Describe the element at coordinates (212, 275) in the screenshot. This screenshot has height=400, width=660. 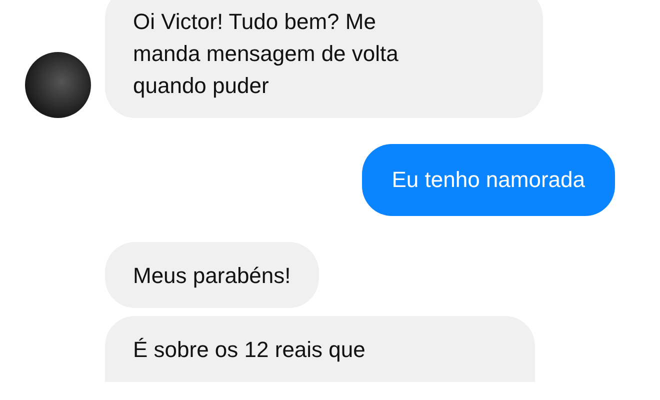
I see `message-bubble: Meus parabéns!` at that location.